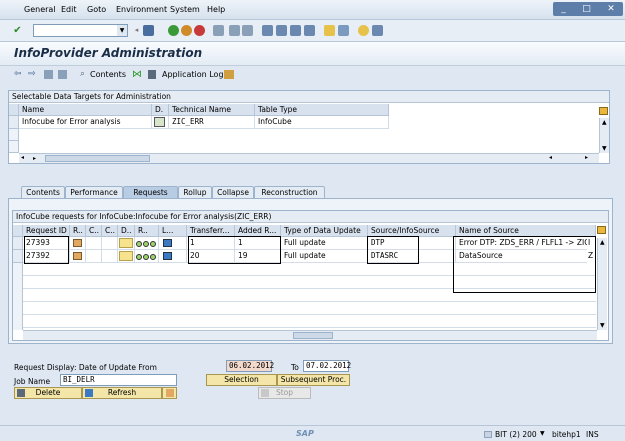 This screenshot has width=625, height=441. Describe the element at coordinates (62, 74) in the screenshot. I see `hierarchy-icon` at that location.